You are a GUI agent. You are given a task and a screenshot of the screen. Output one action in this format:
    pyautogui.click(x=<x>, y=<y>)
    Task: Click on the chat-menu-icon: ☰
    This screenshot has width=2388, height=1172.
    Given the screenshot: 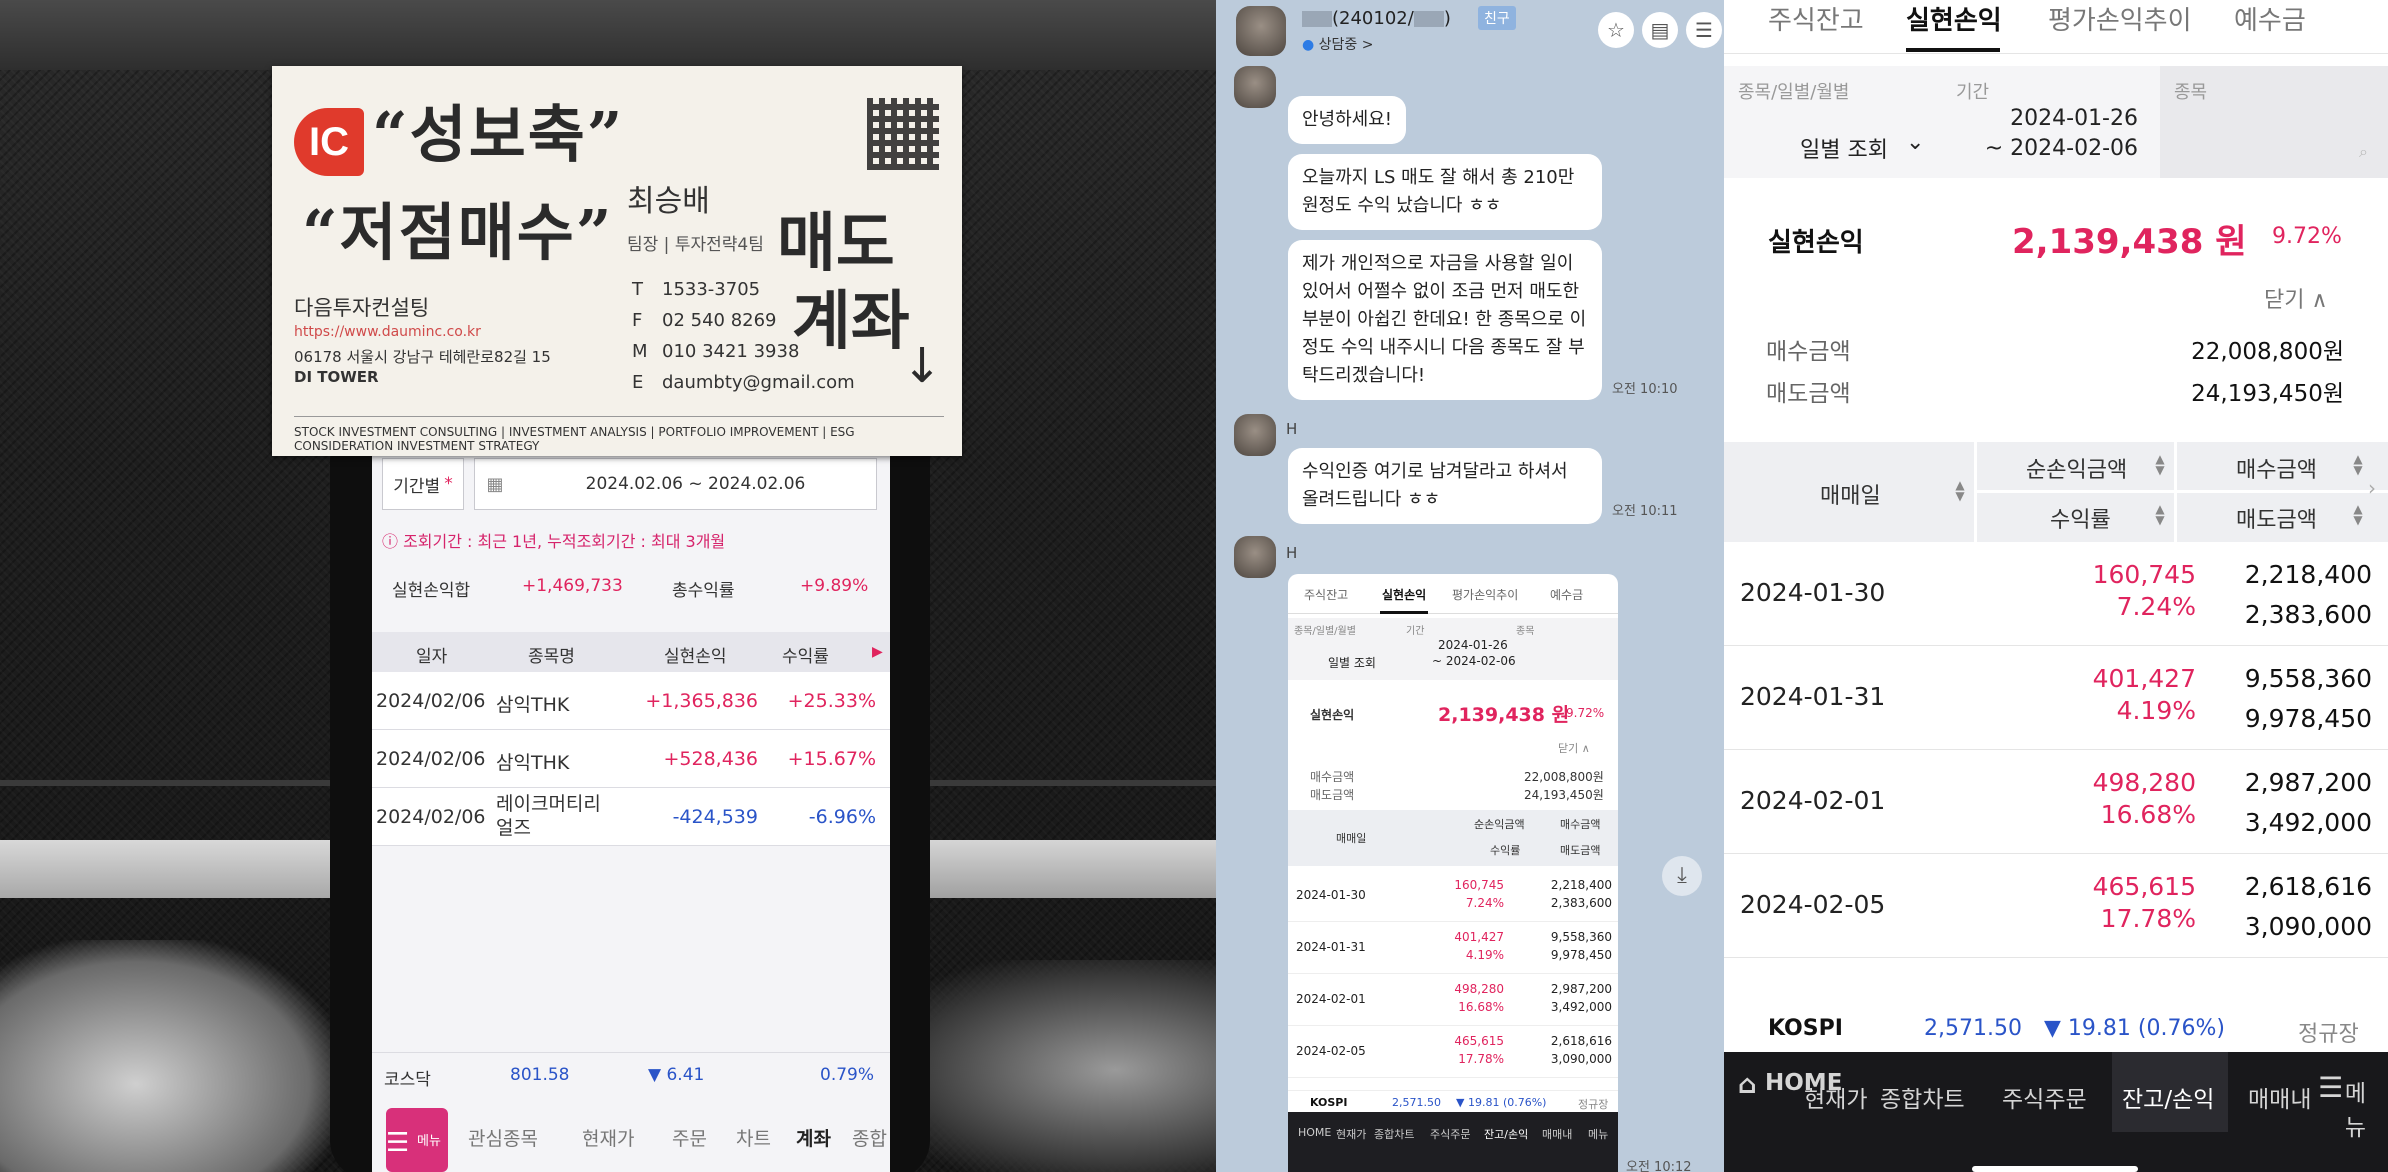 What is the action you would take?
    pyautogui.click(x=1704, y=30)
    